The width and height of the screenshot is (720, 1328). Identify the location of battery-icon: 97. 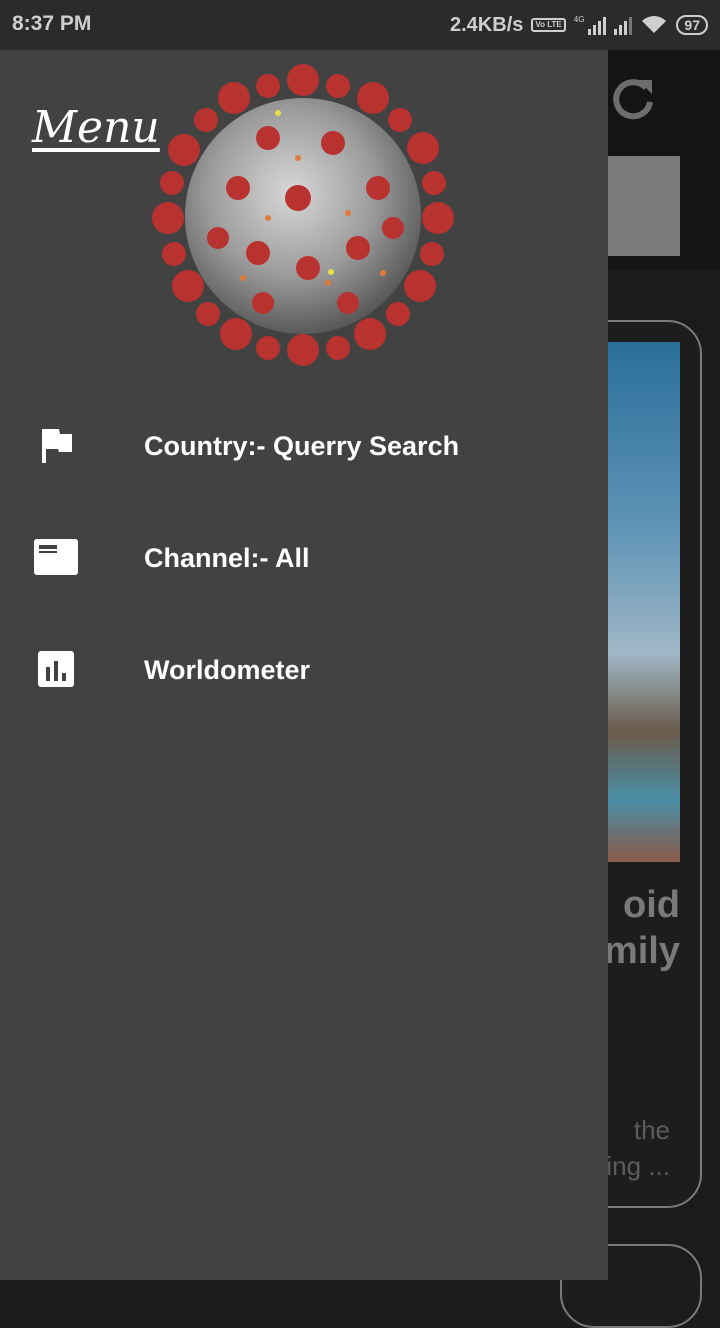
(692, 25).